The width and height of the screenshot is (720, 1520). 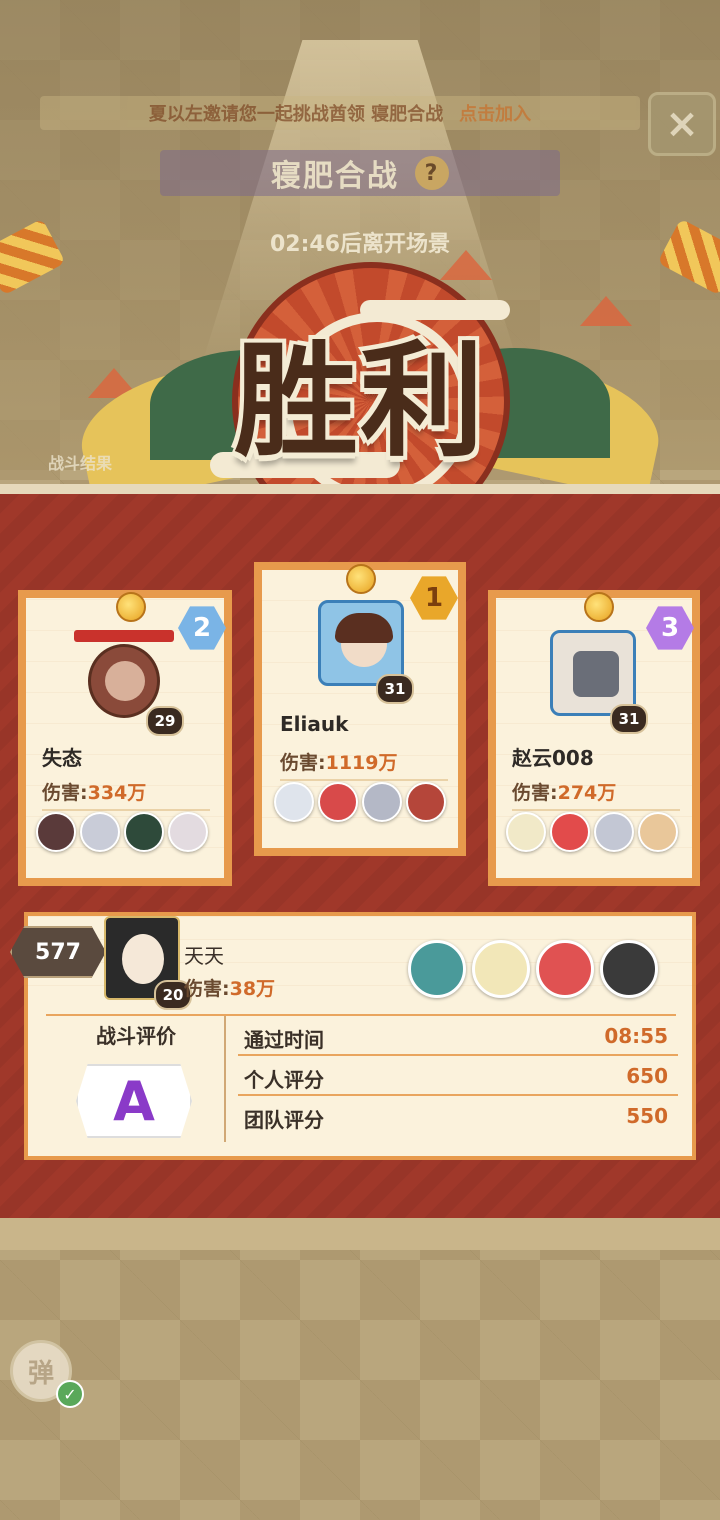 What do you see at coordinates (458, 1116) in the screenshot?
I see `stat-row-team: 团队评分 550` at bounding box center [458, 1116].